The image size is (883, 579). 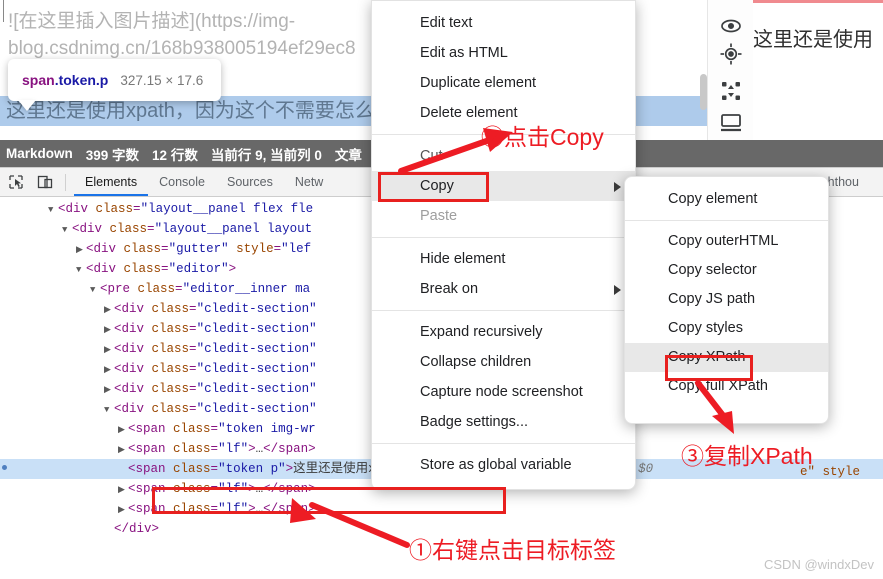 I want to click on annotation-step-2: ②点击Copy, so click(x=542, y=137).